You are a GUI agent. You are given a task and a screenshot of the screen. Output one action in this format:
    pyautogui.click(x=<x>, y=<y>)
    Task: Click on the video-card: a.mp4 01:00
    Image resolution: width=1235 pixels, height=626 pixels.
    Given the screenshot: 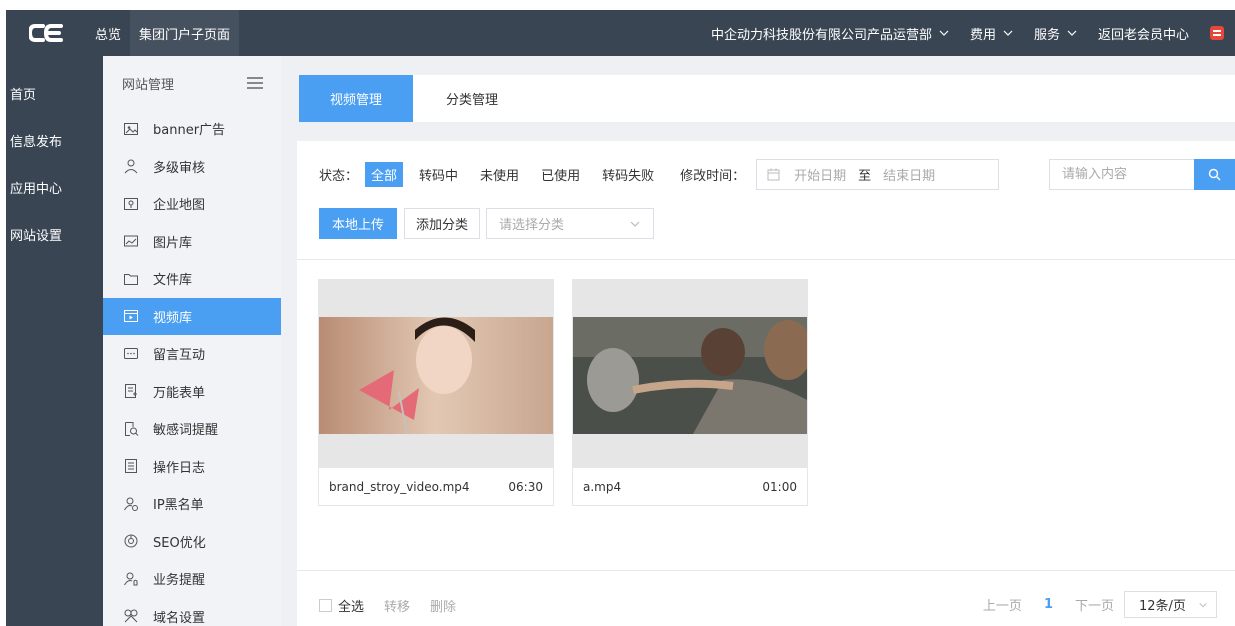 What is the action you would take?
    pyautogui.click(x=690, y=392)
    